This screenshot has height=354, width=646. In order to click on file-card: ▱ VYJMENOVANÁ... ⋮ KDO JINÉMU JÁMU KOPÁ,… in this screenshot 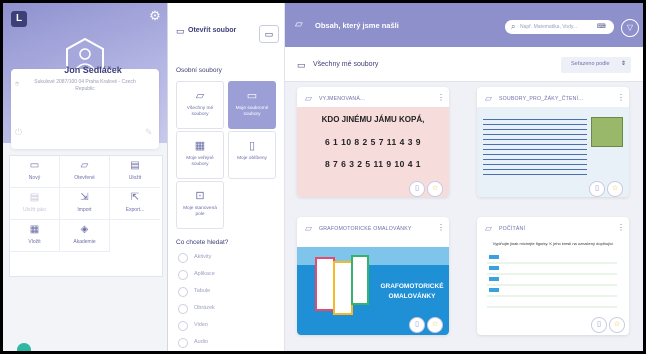, I will do `click(373, 142)`.